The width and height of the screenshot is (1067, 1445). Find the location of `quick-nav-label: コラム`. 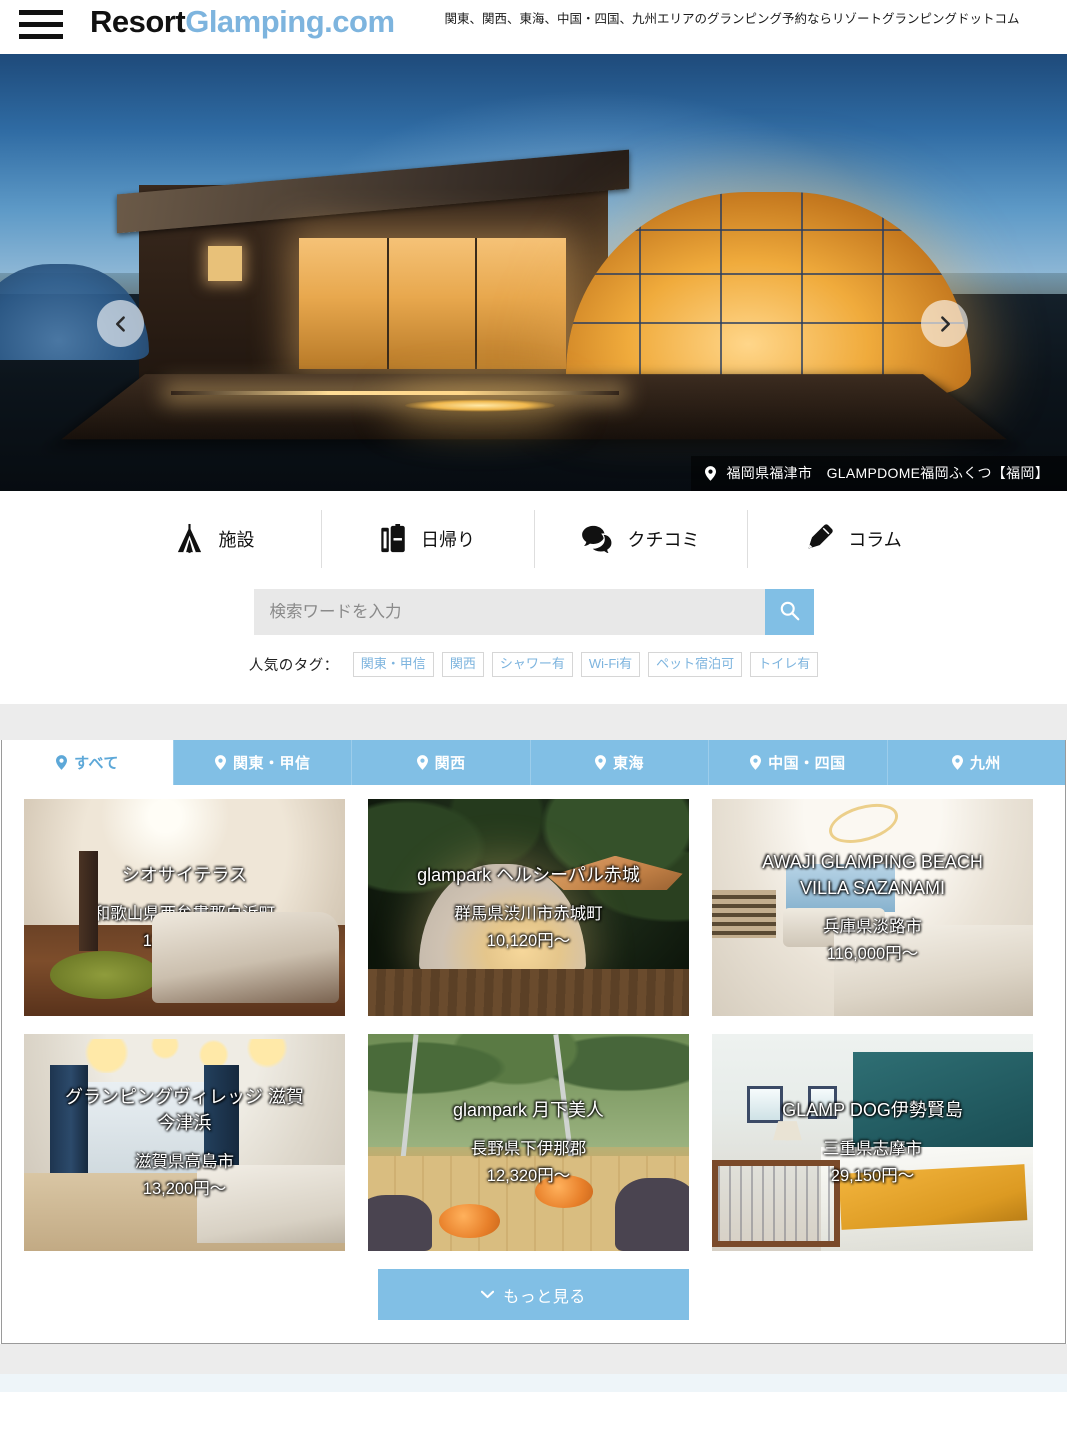

quick-nav-label: コラム is located at coordinates (875, 539).